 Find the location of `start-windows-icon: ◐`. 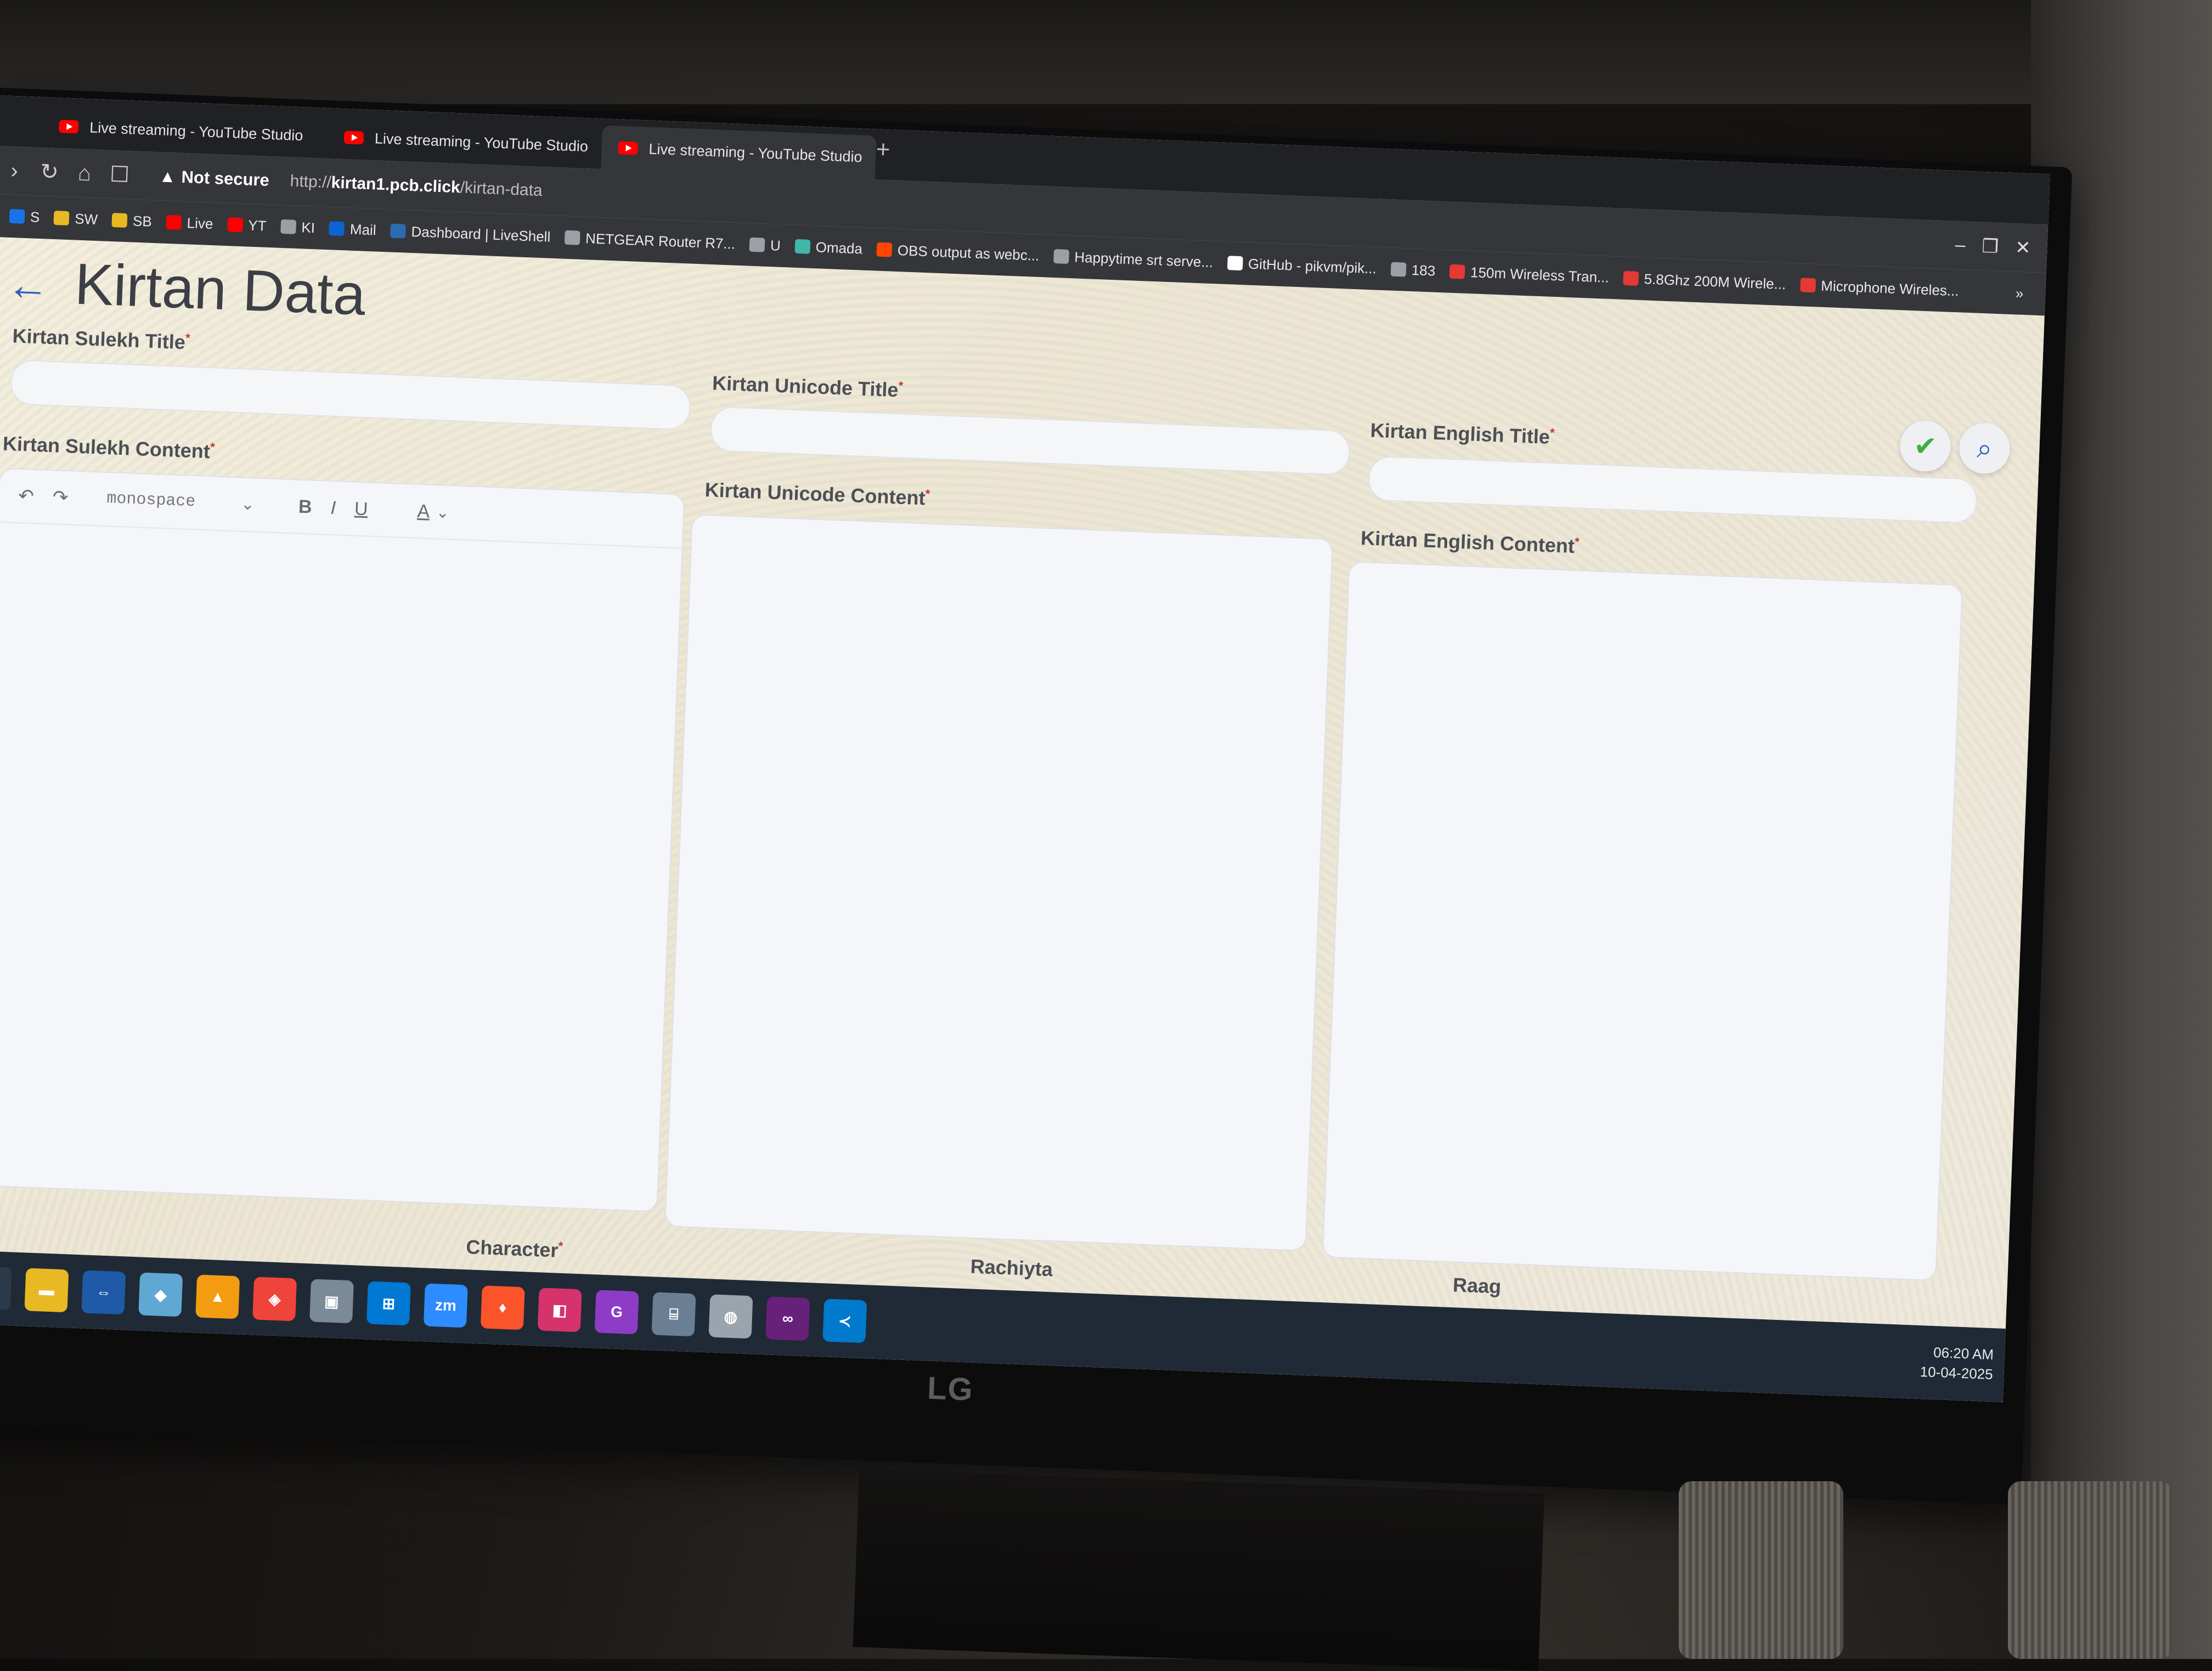

start-windows-icon: ◐ is located at coordinates (6, 1288).